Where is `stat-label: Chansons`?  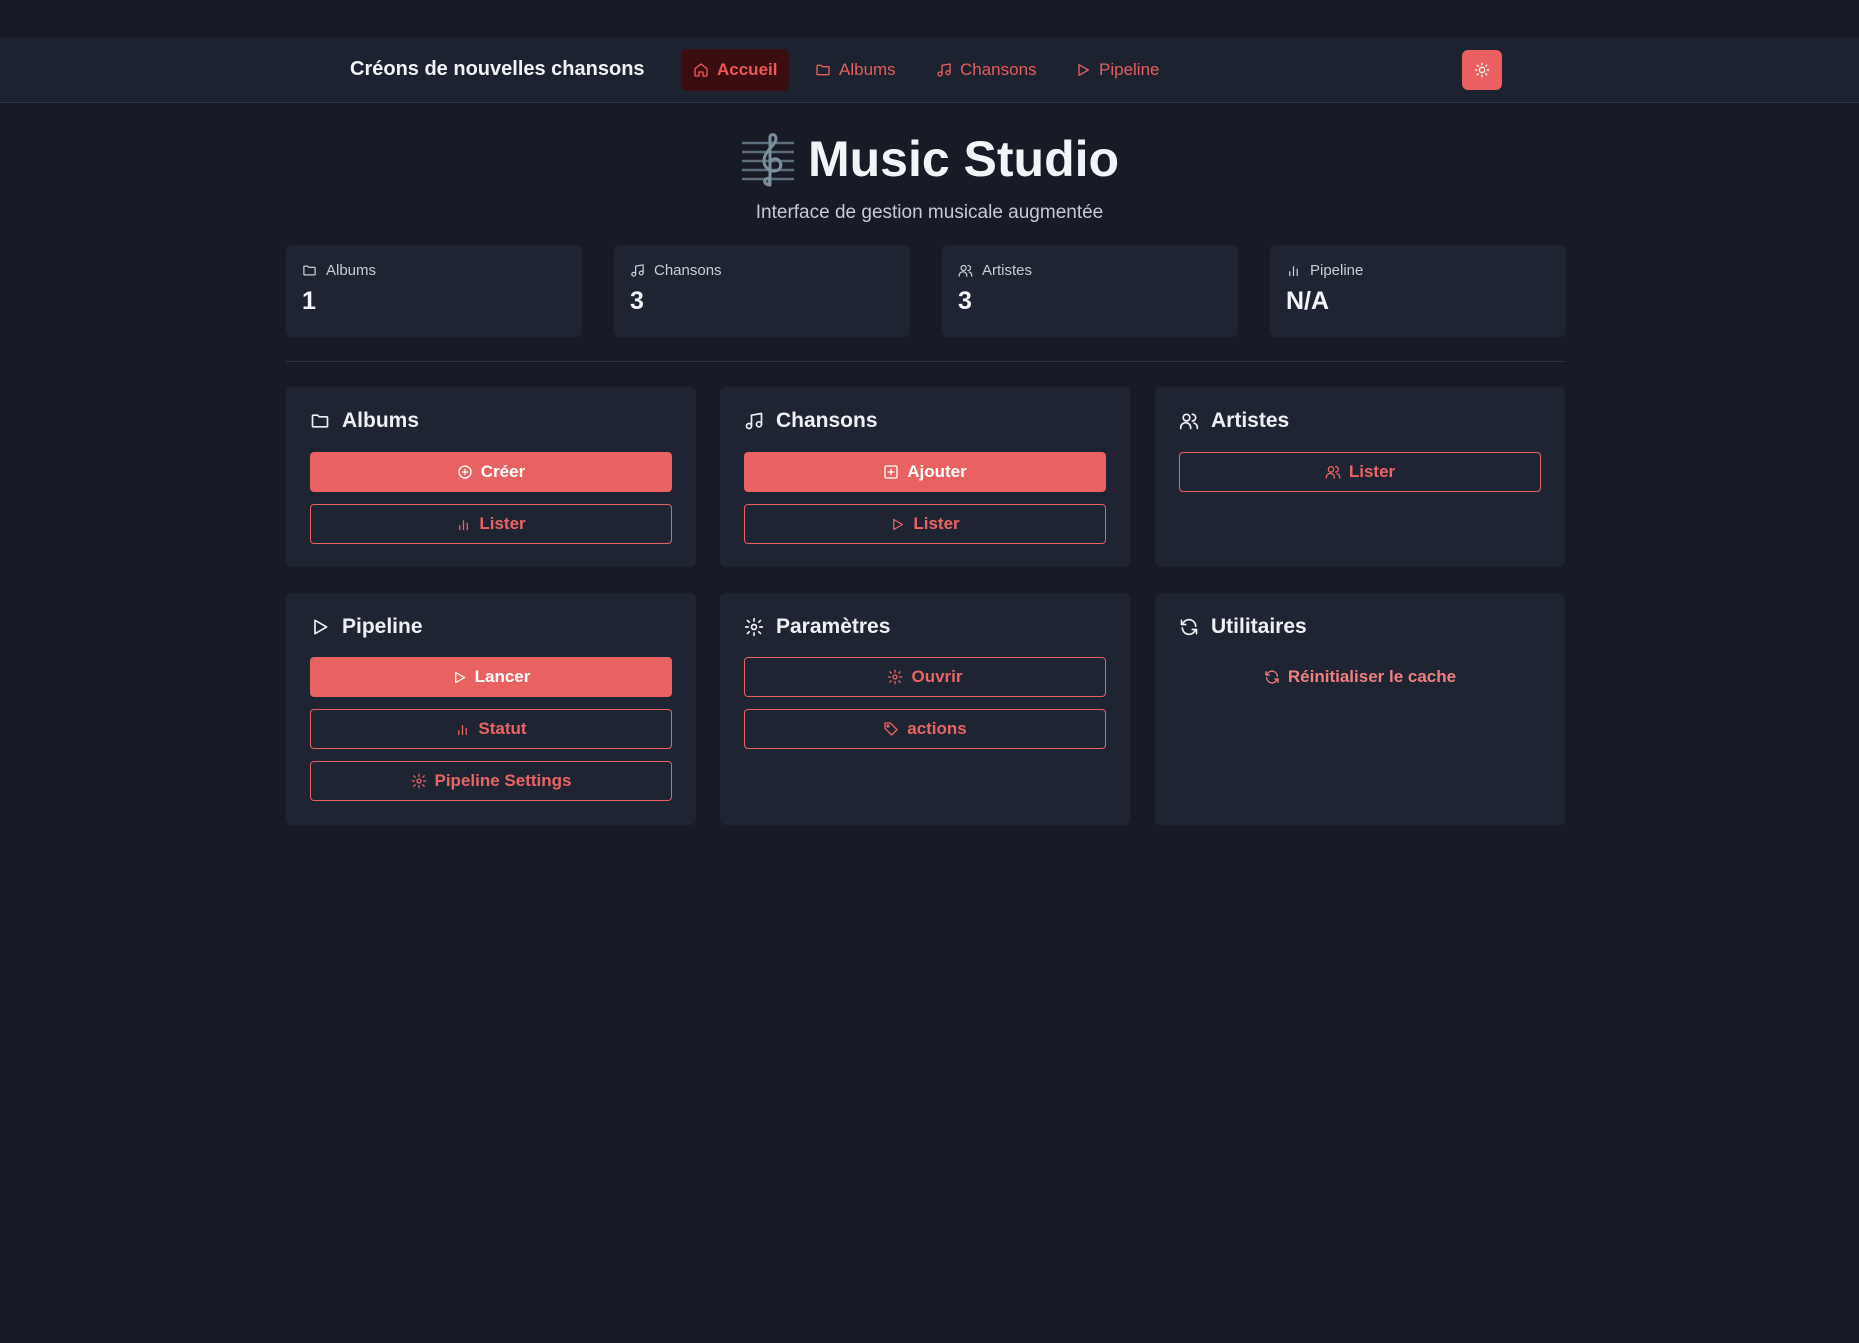 stat-label: Chansons is located at coordinates (676, 270).